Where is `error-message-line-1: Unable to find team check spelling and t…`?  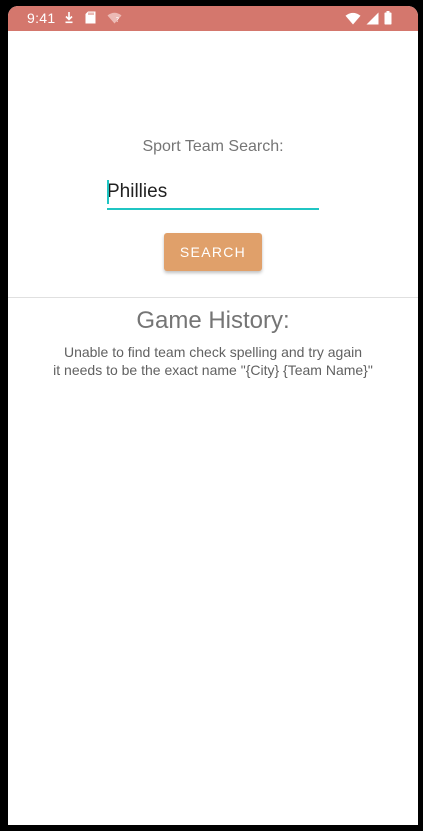 error-message-line-1: Unable to find team check spelling and t… is located at coordinates (213, 352).